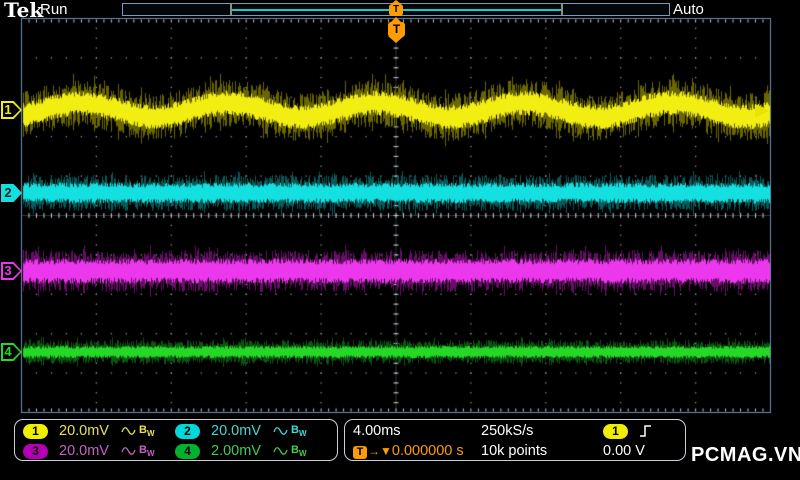  I want to click on trigger-source-cell: 1, so click(644, 431).